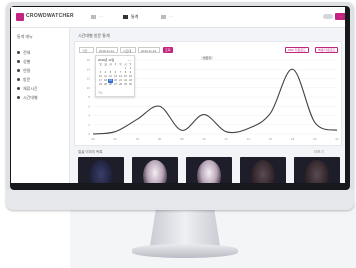 This screenshot has width=356, height=268. What do you see at coordinates (340, 16) in the screenshot?
I see `logout-button: ···` at bounding box center [340, 16].